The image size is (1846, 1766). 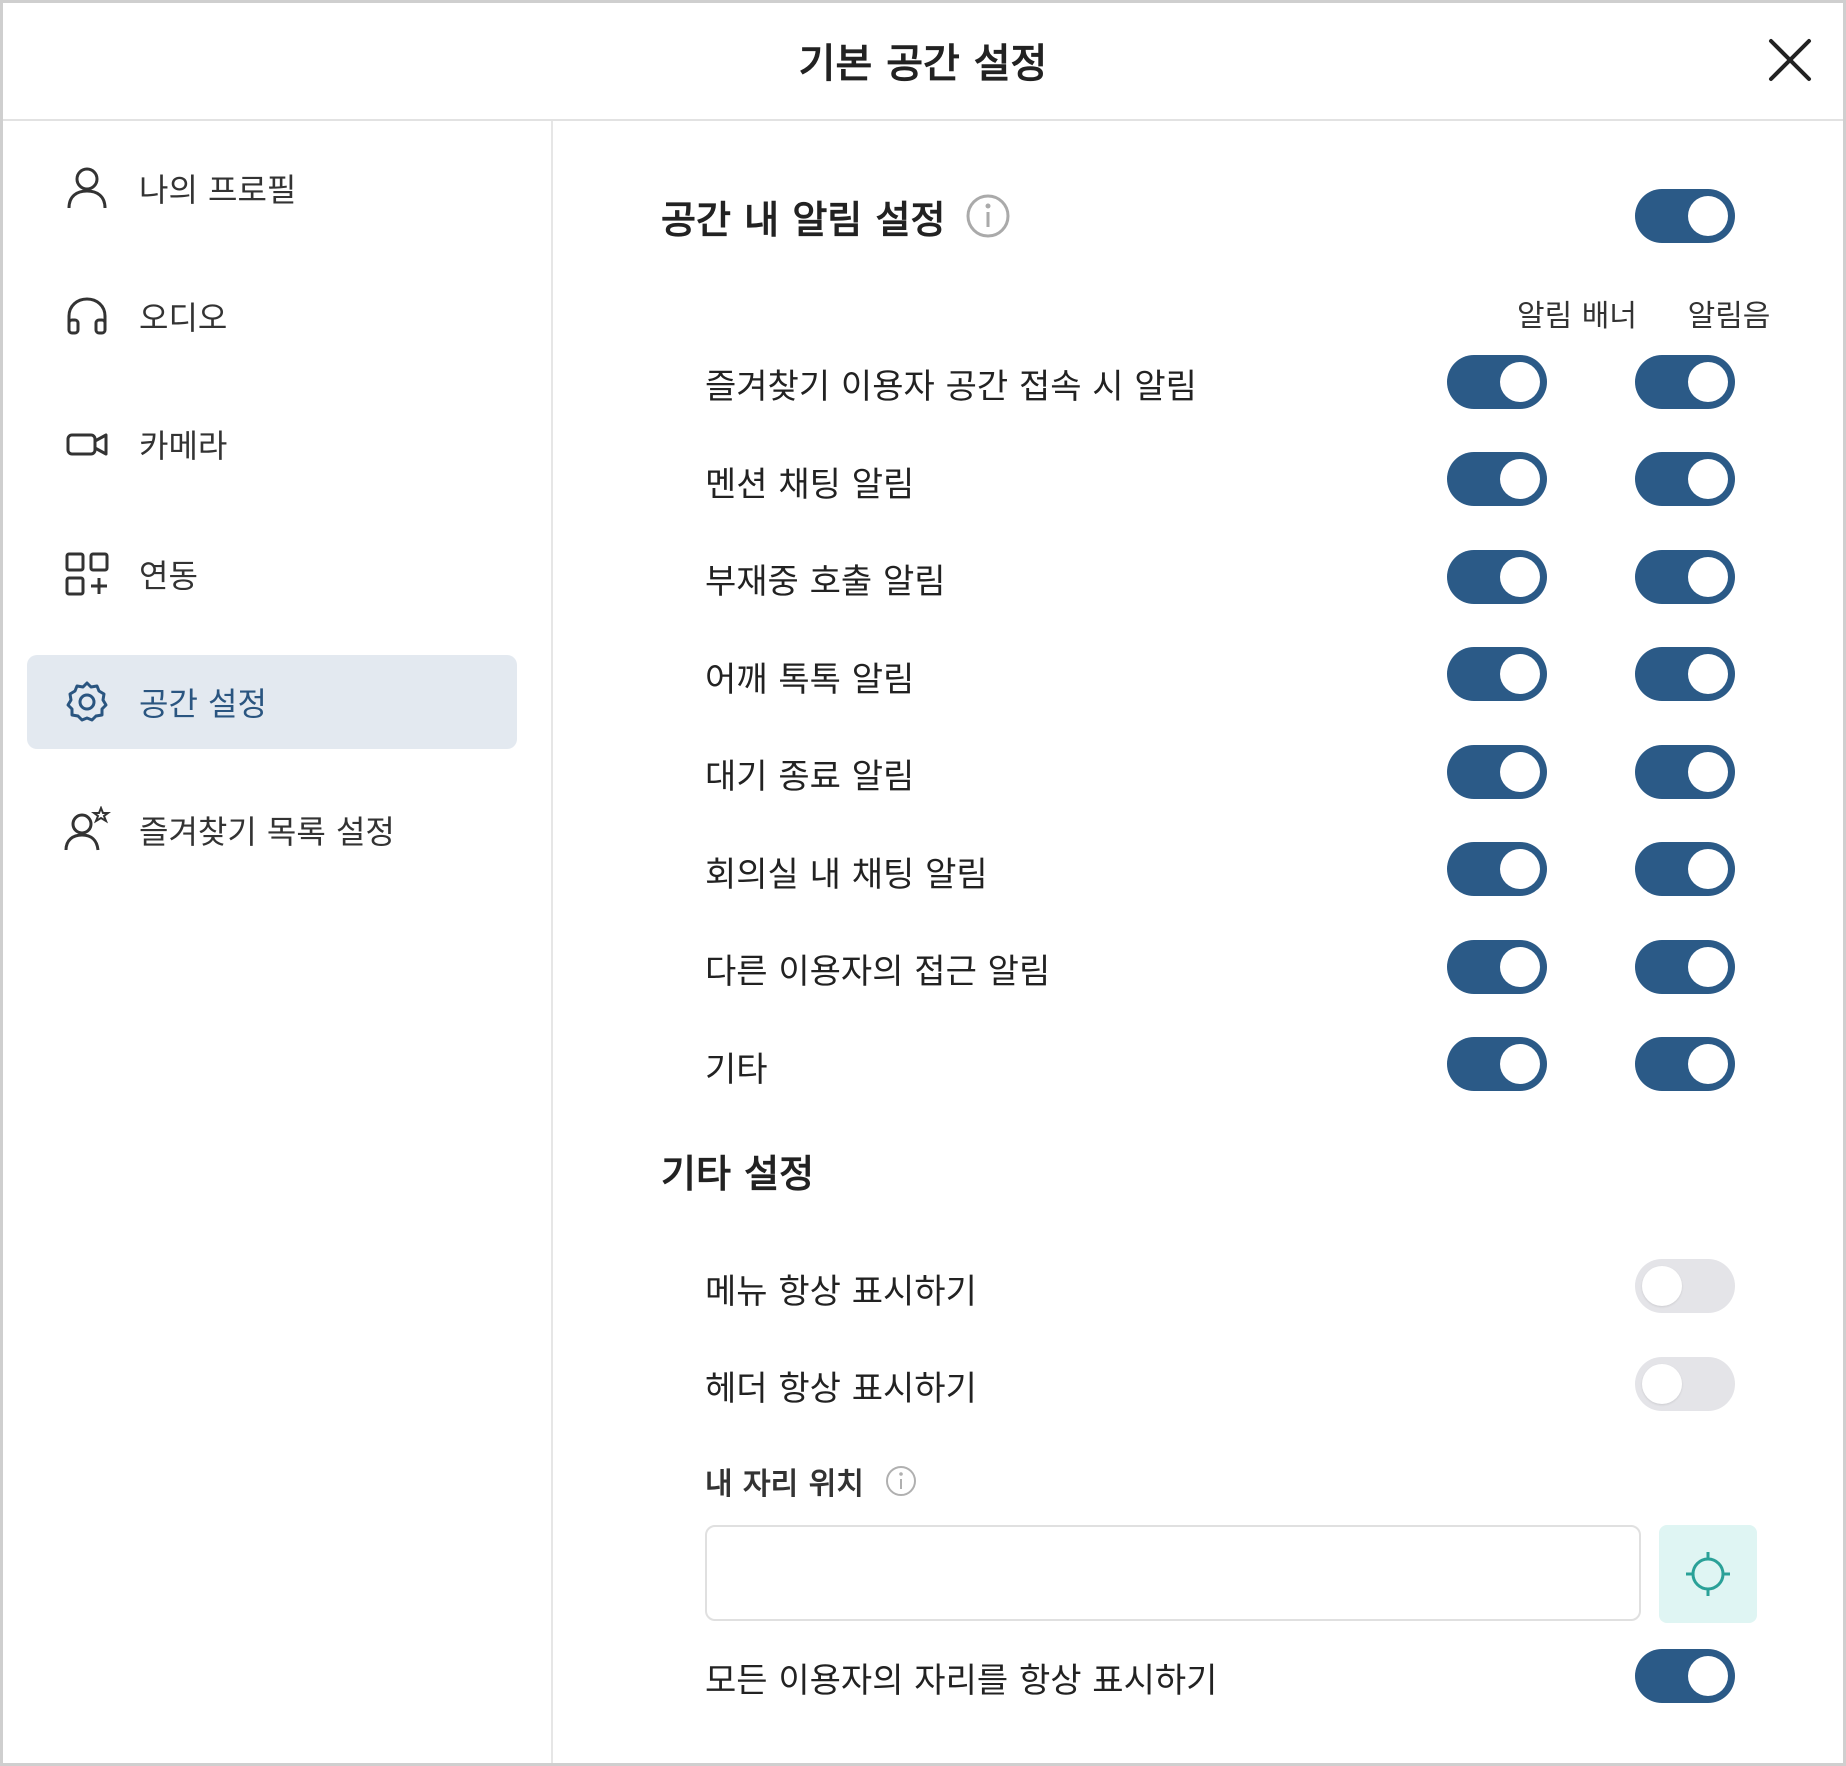 What do you see at coordinates (183, 318) in the screenshot?
I see `sidebar-item-label: 오디오` at bounding box center [183, 318].